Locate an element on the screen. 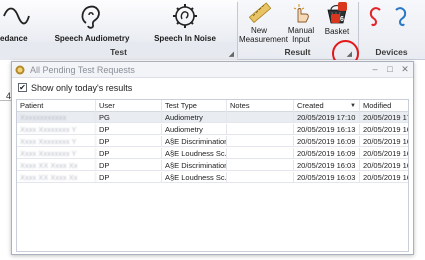 This screenshot has width=425, height=260. column-header-test-type: Test Type is located at coordinates (194, 106).